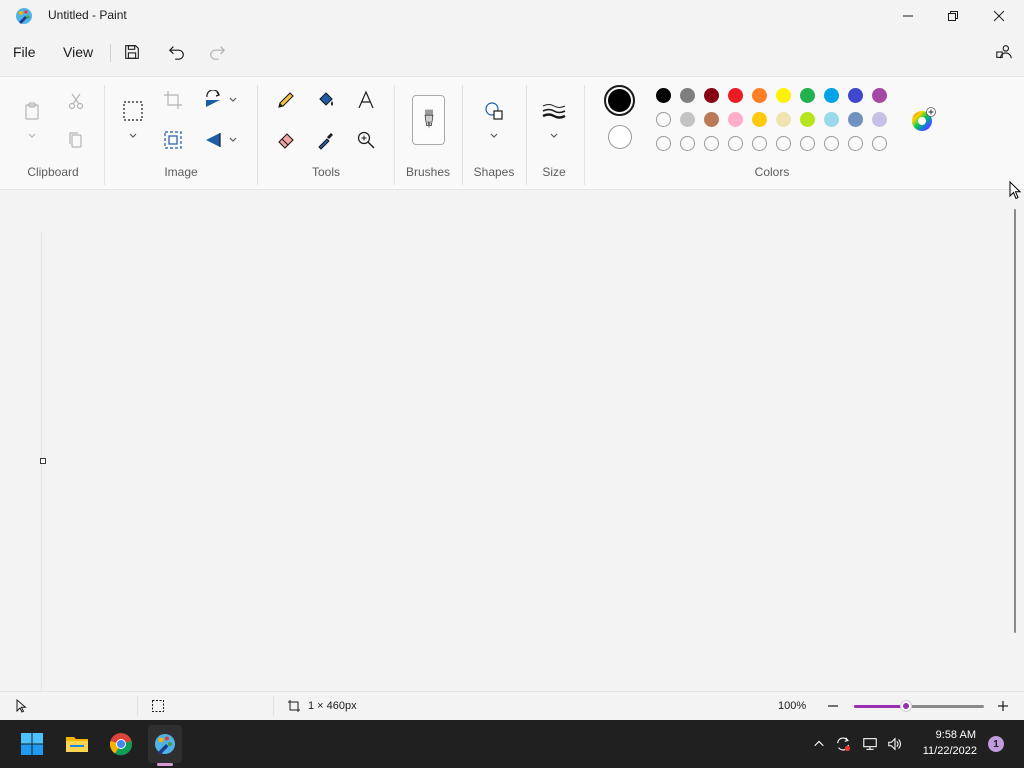 Image resolution: width=1024 pixels, height=768 pixels. What do you see at coordinates (133, 136) in the screenshot?
I see `select-chevron-icon` at bounding box center [133, 136].